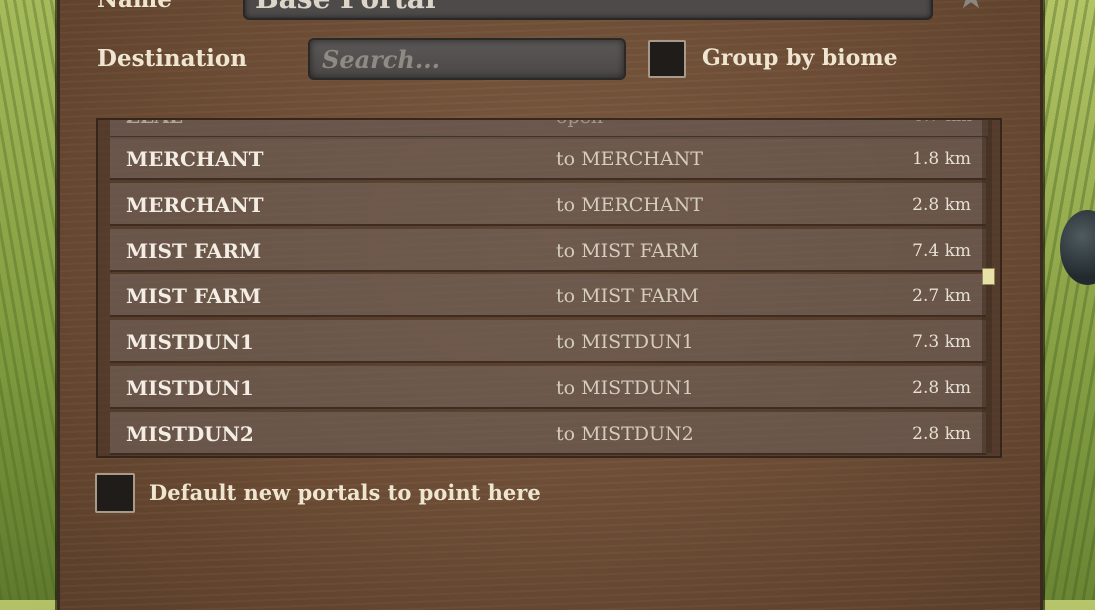 Image resolution: width=1095 pixels, height=610 pixels. Describe the element at coordinates (548, 342) in the screenshot. I see `list-item: MISTDUN1 to MISTDUN1 7.3 km` at that location.